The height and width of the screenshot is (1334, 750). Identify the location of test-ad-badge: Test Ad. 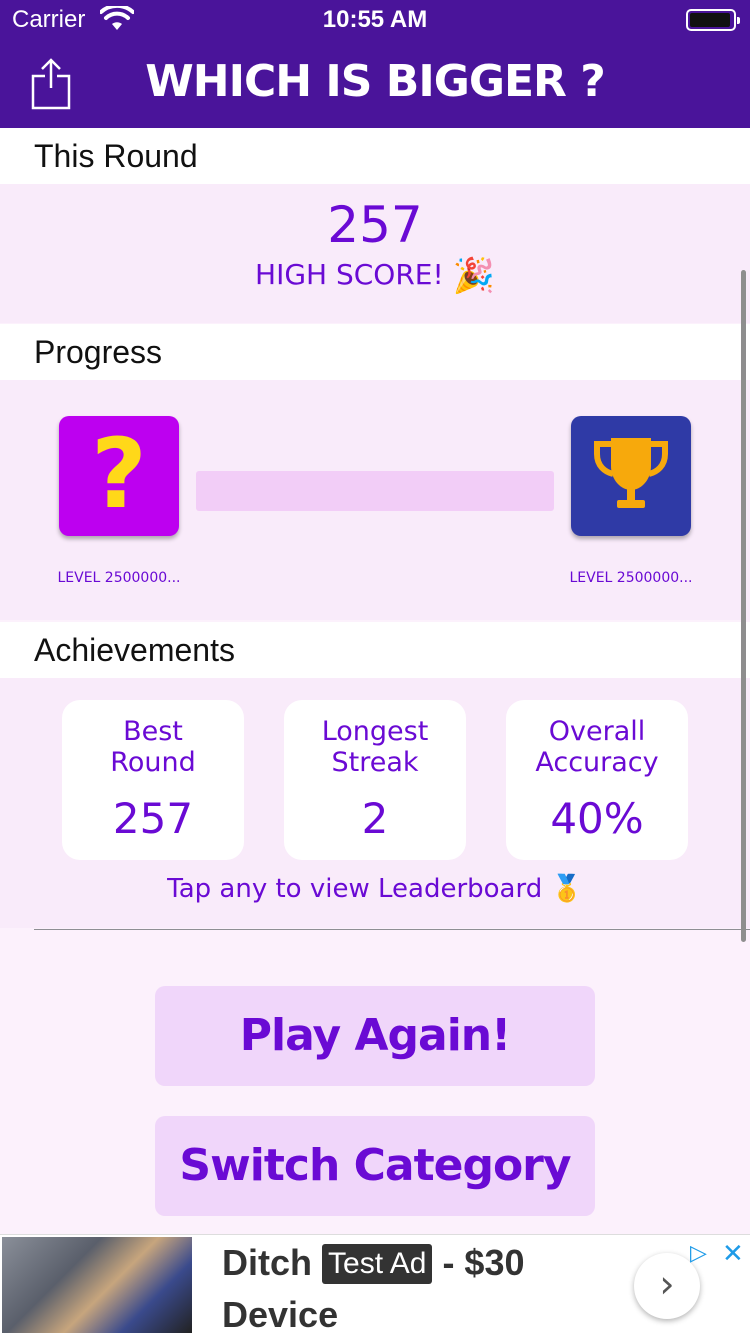
(377, 1264).